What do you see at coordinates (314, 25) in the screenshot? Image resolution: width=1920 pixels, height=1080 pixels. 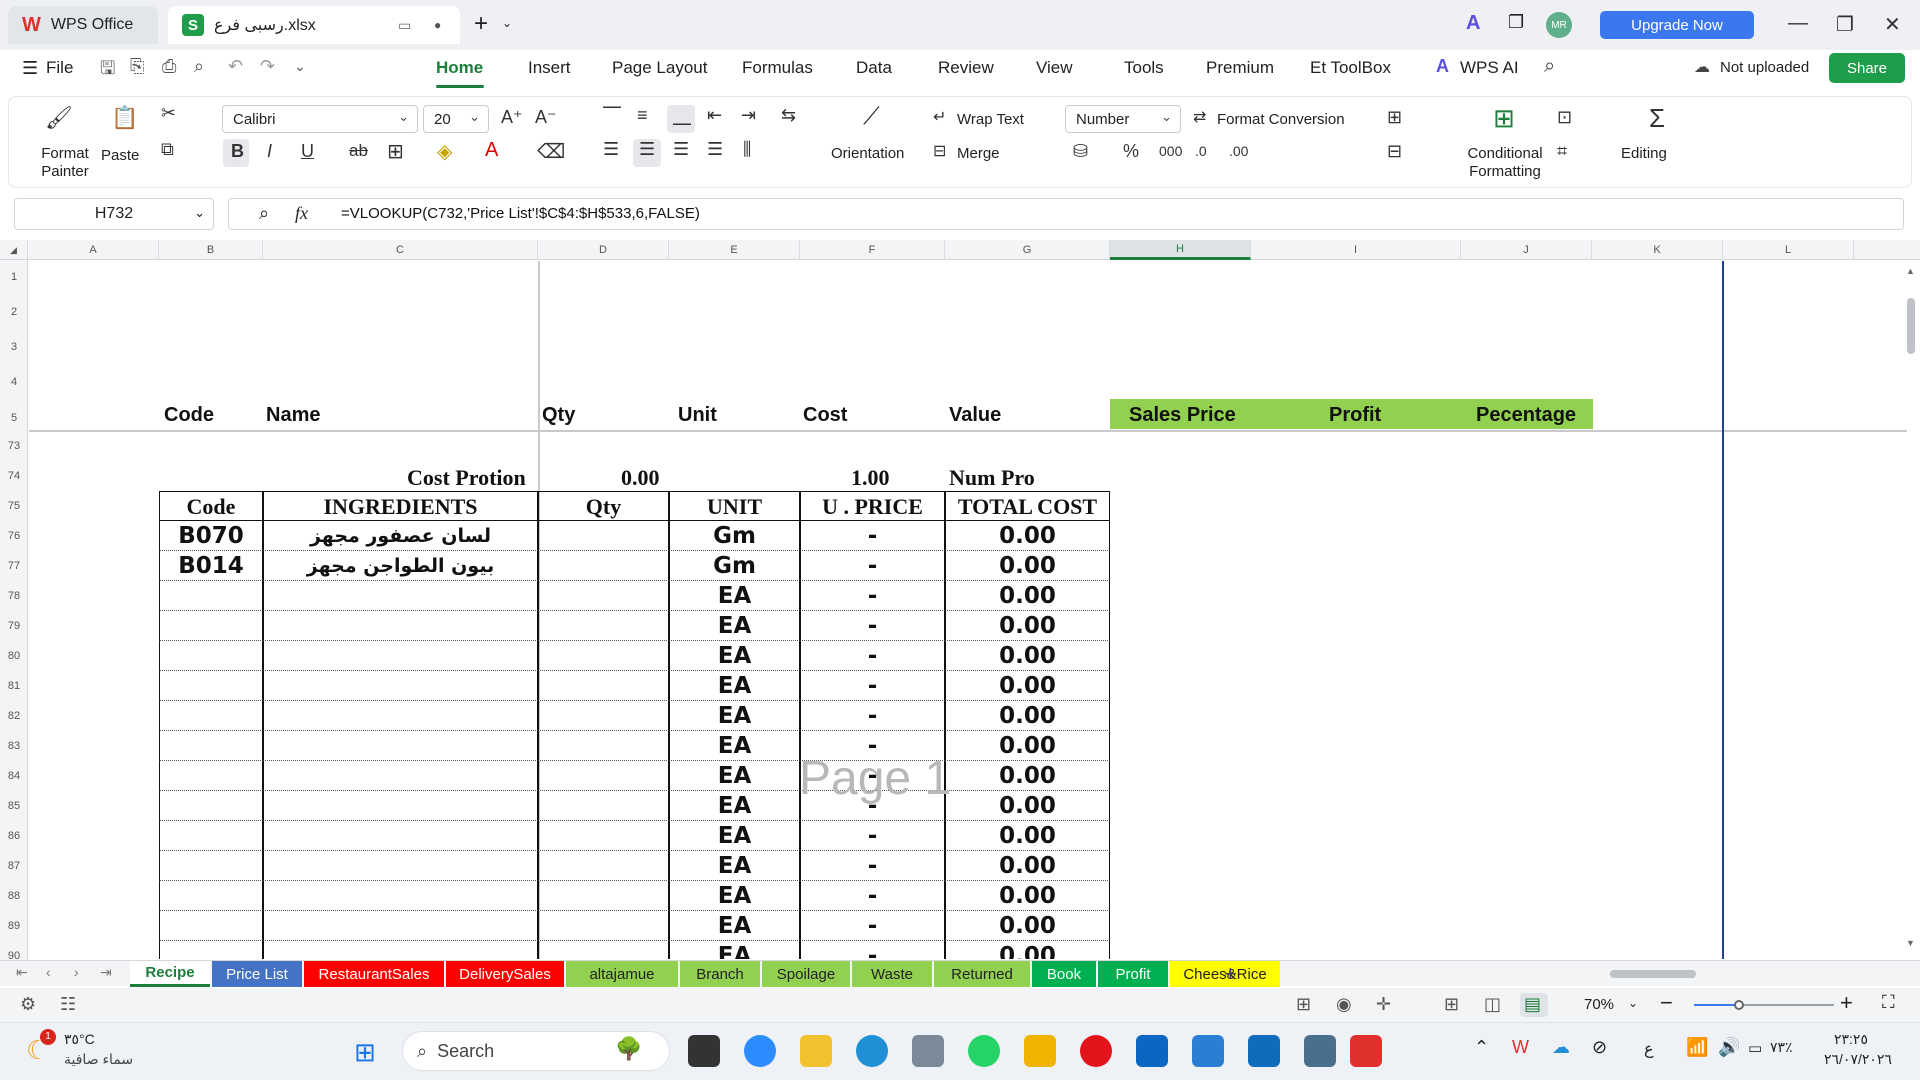 I see `file-tab: S رسبى فرع.xlsx ▭ ●` at bounding box center [314, 25].